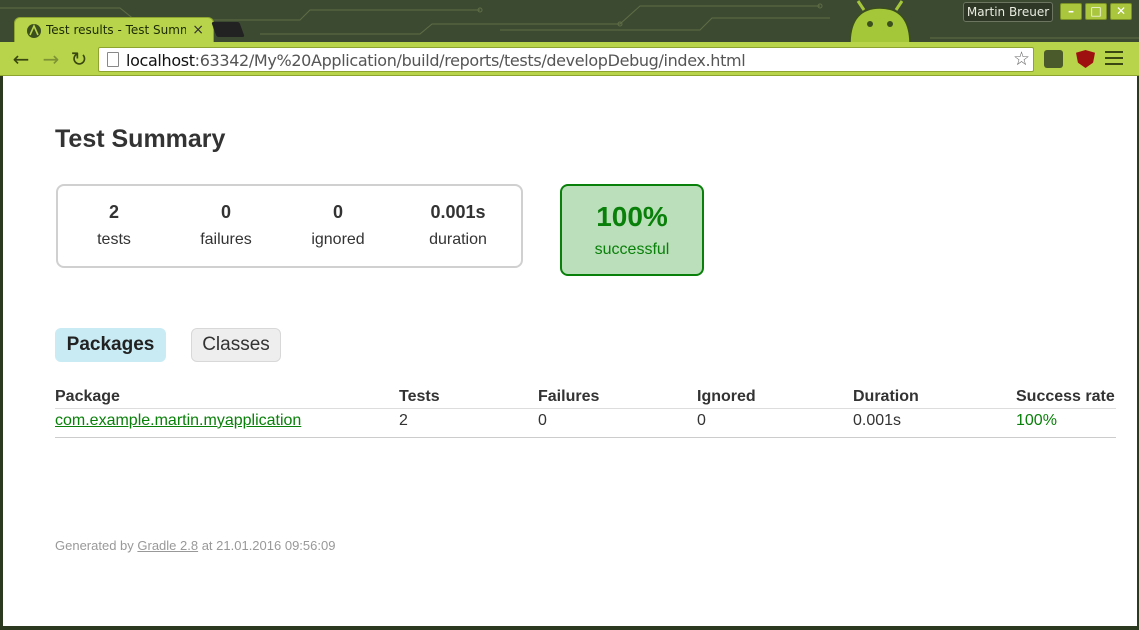 The height and width of the screenshot is (630, 1139). Describe the element at coordinates (1008, 12) in the screenshot. I see `profile-button: Martin Breuer` at that location.